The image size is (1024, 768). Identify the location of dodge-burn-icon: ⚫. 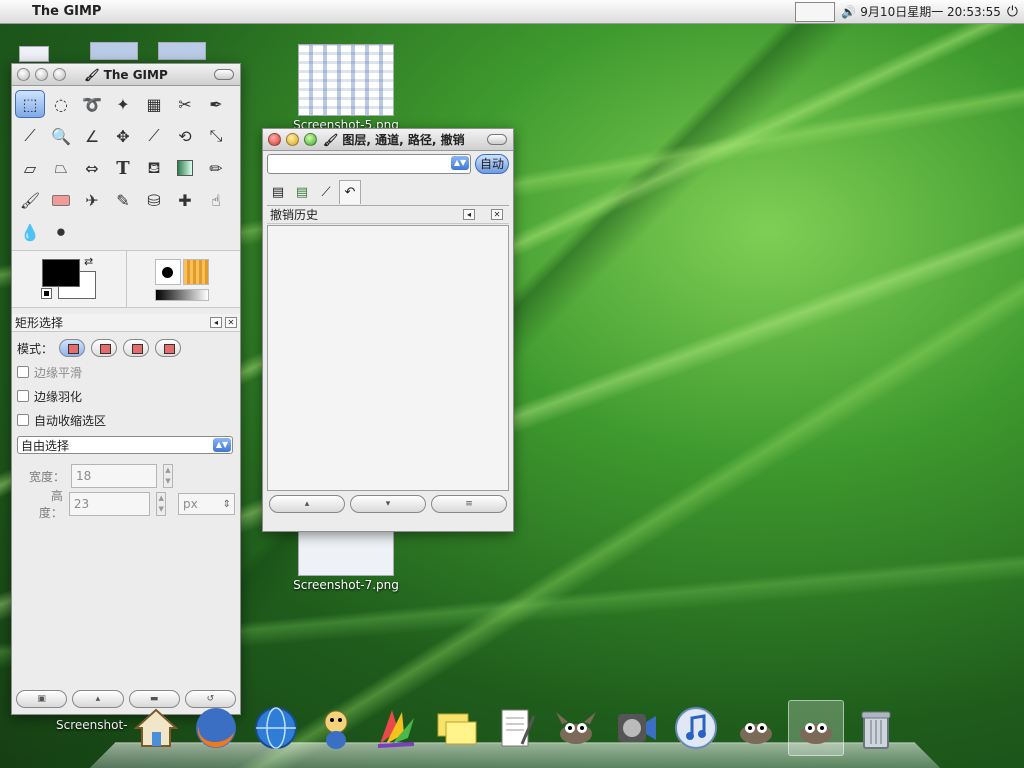
(61, 232).